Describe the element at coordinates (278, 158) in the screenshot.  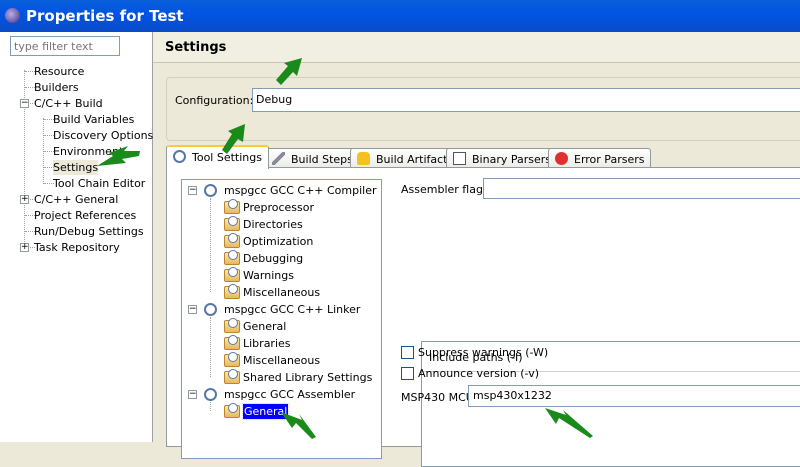
I see `hammer-icon` at that location.